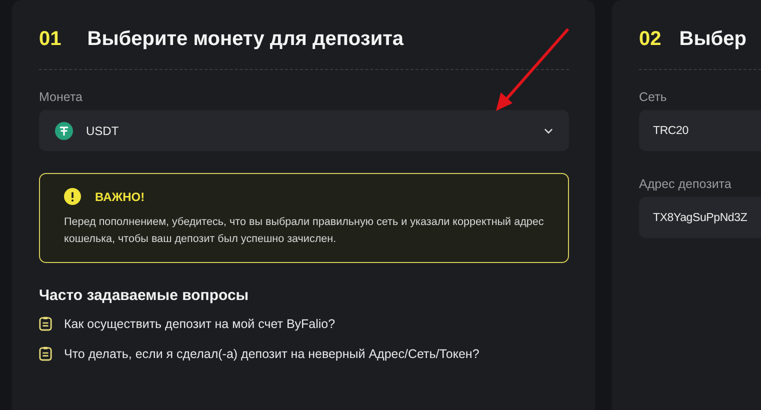 This screenshot has height=410, width=761. I want to click on coin-icon, so click(64, 131).